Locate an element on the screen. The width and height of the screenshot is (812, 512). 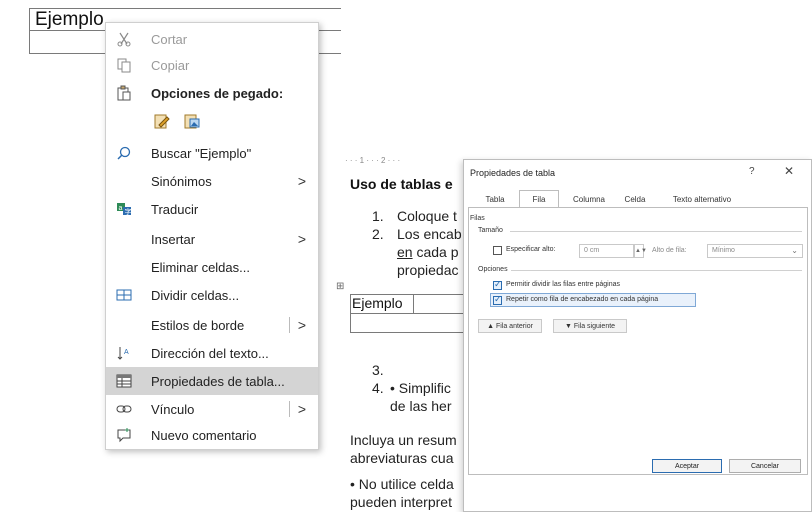
list-number: 1. is located at coordinates (378, 216).